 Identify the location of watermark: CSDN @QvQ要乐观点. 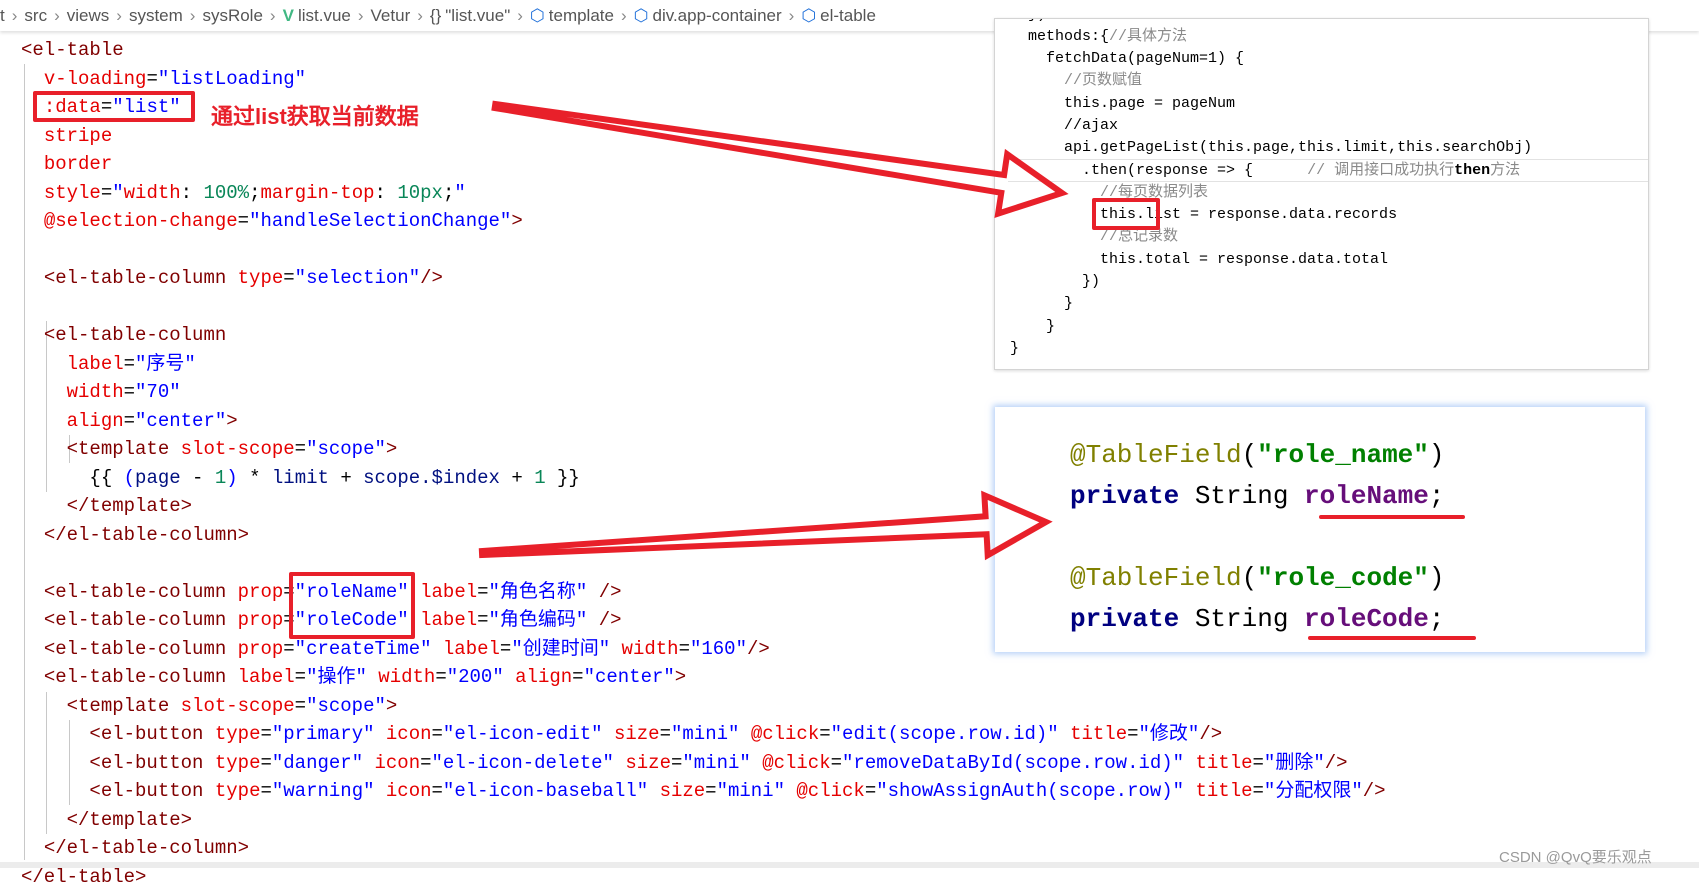
(1575, 856).